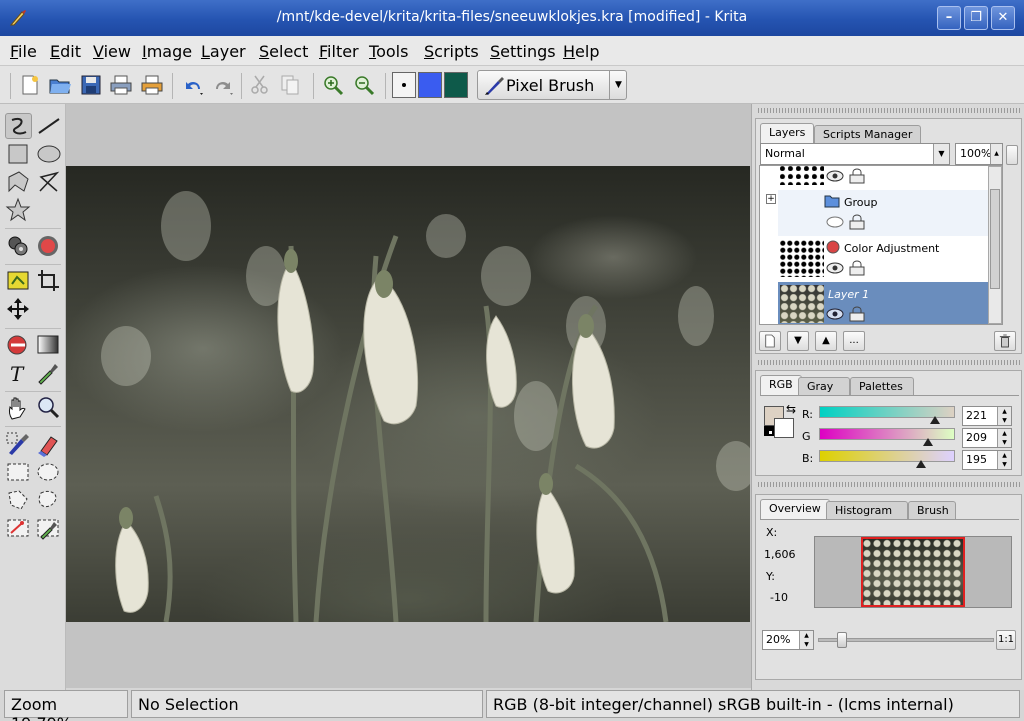  I want to click on zoom-tool, so click(48, 408).